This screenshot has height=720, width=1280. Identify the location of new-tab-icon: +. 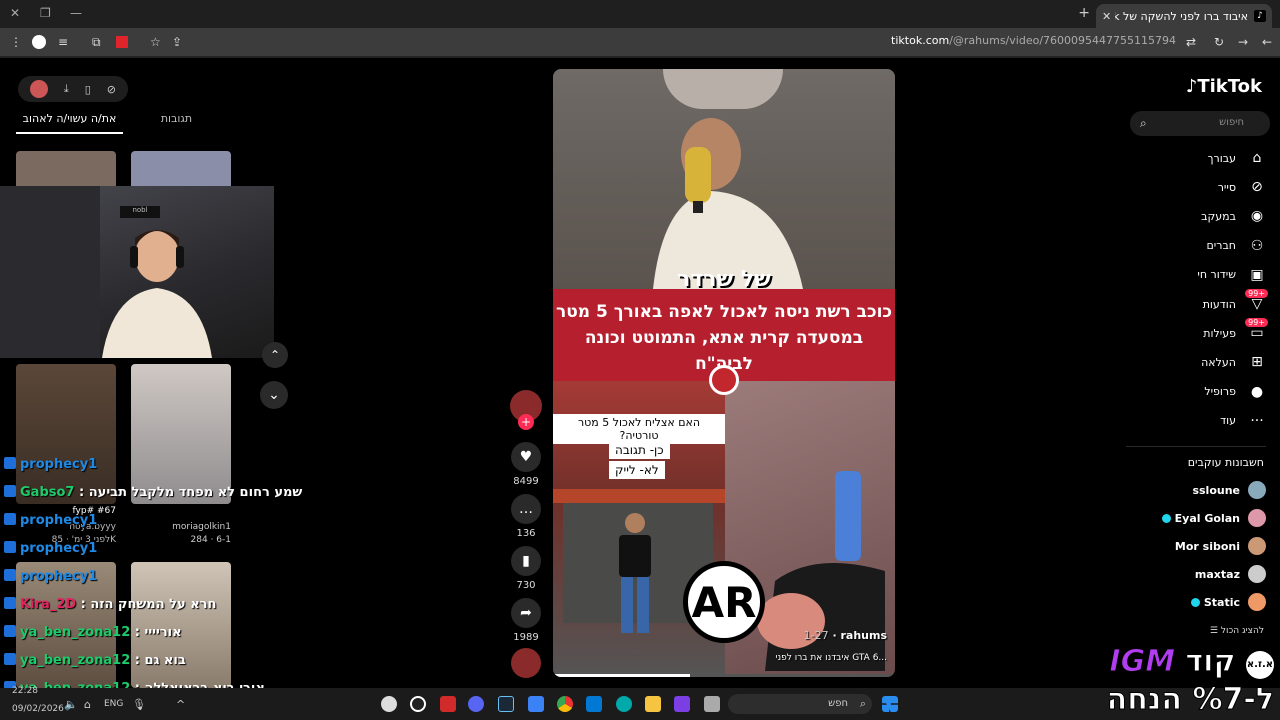
(1084, 13).